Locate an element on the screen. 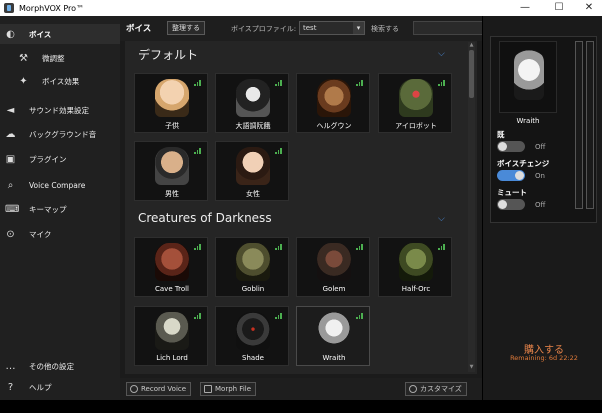 This screenshot has width=602, height=413. bottom-strip is located at coordinates (301, 406).